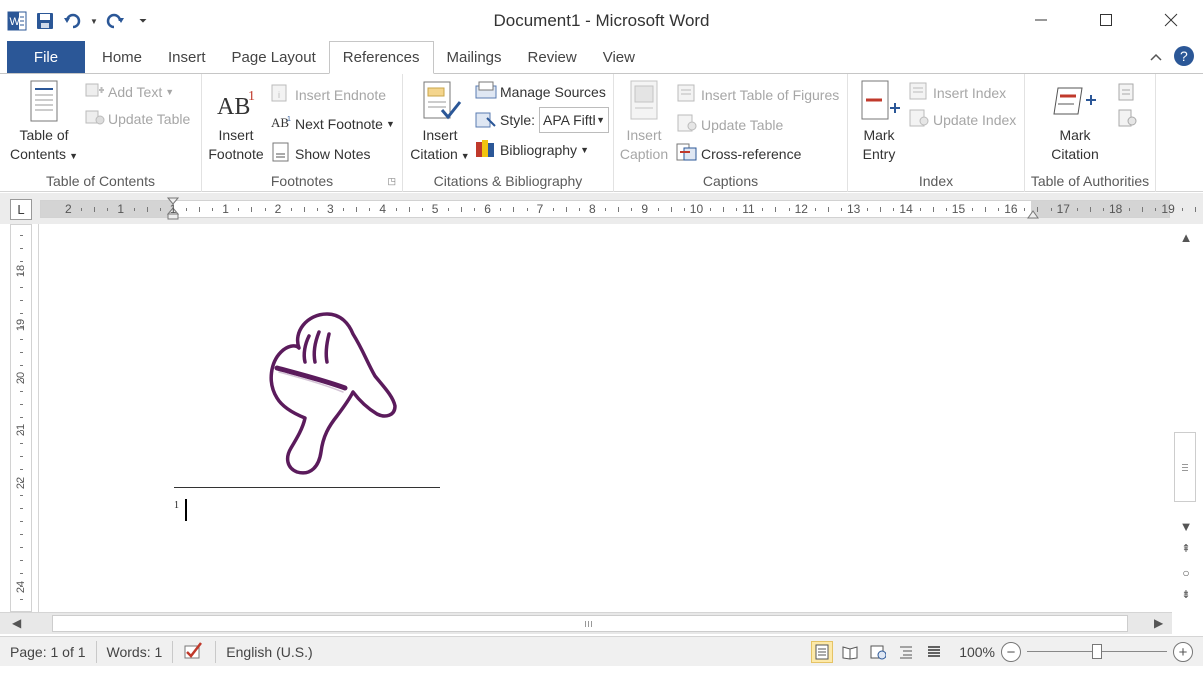 The height and width of the screenshot is (673, 1203). What do you see at coordinates (1184, 57) in the screenshot?
I see `help-icon: ?` at bounding box center [1184, 57].